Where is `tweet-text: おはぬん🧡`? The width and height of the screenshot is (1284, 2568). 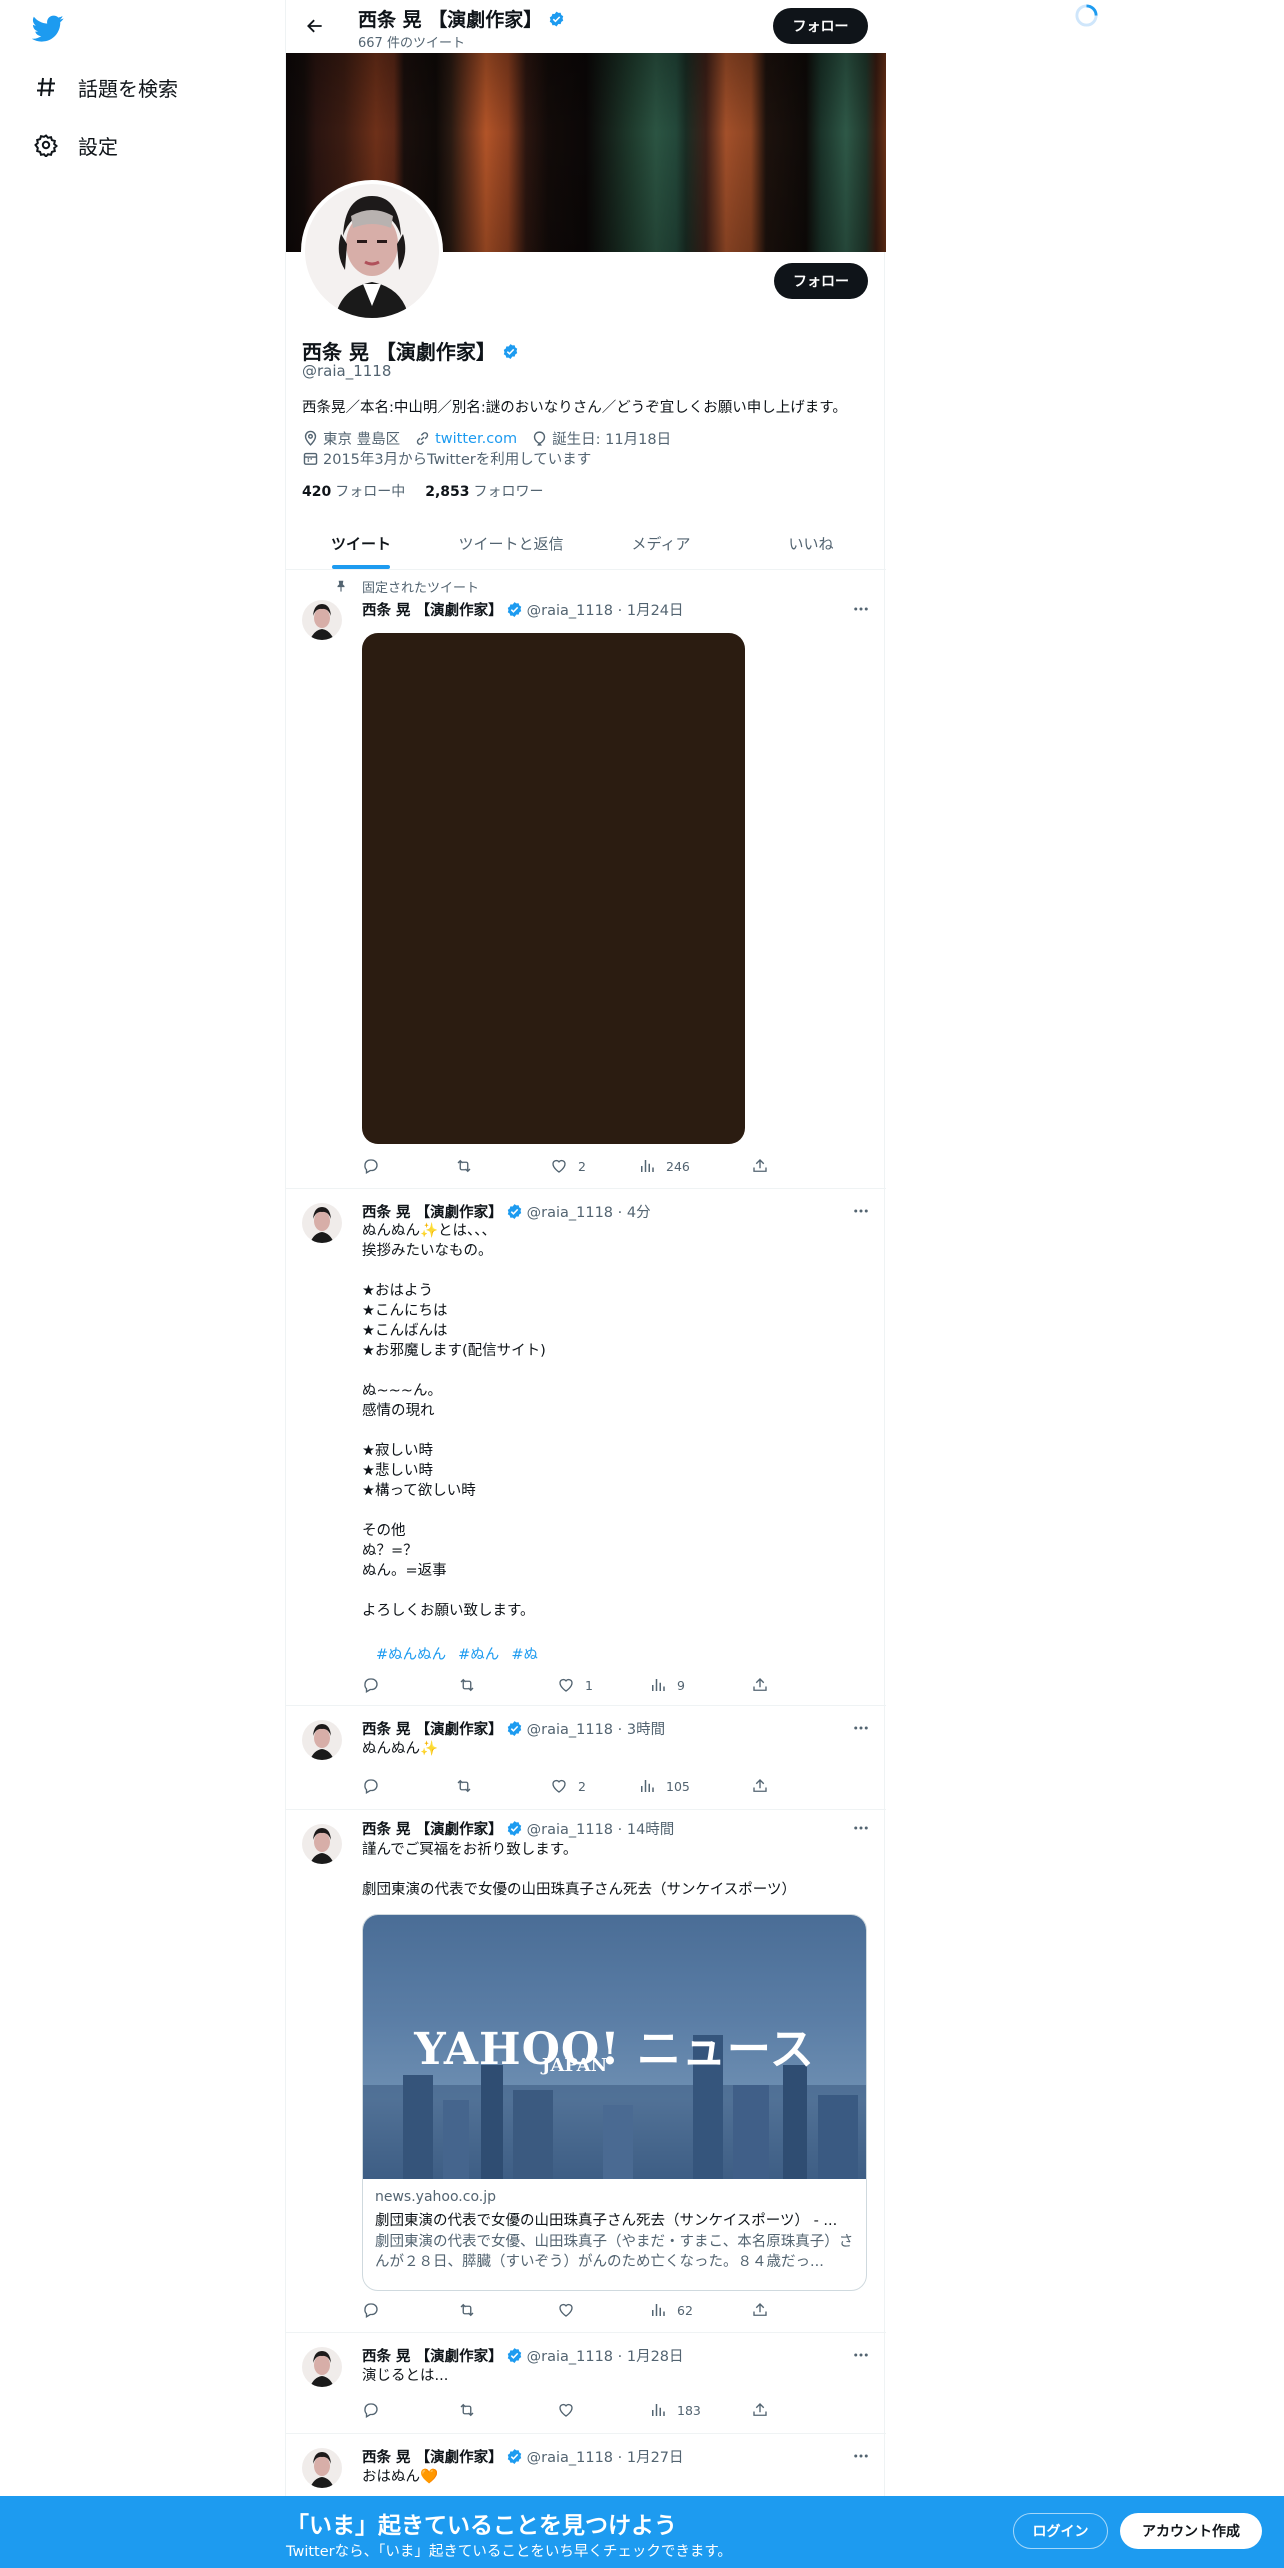
tweet-text: おはぬん🧡 is located at coordinates (400, 2477).